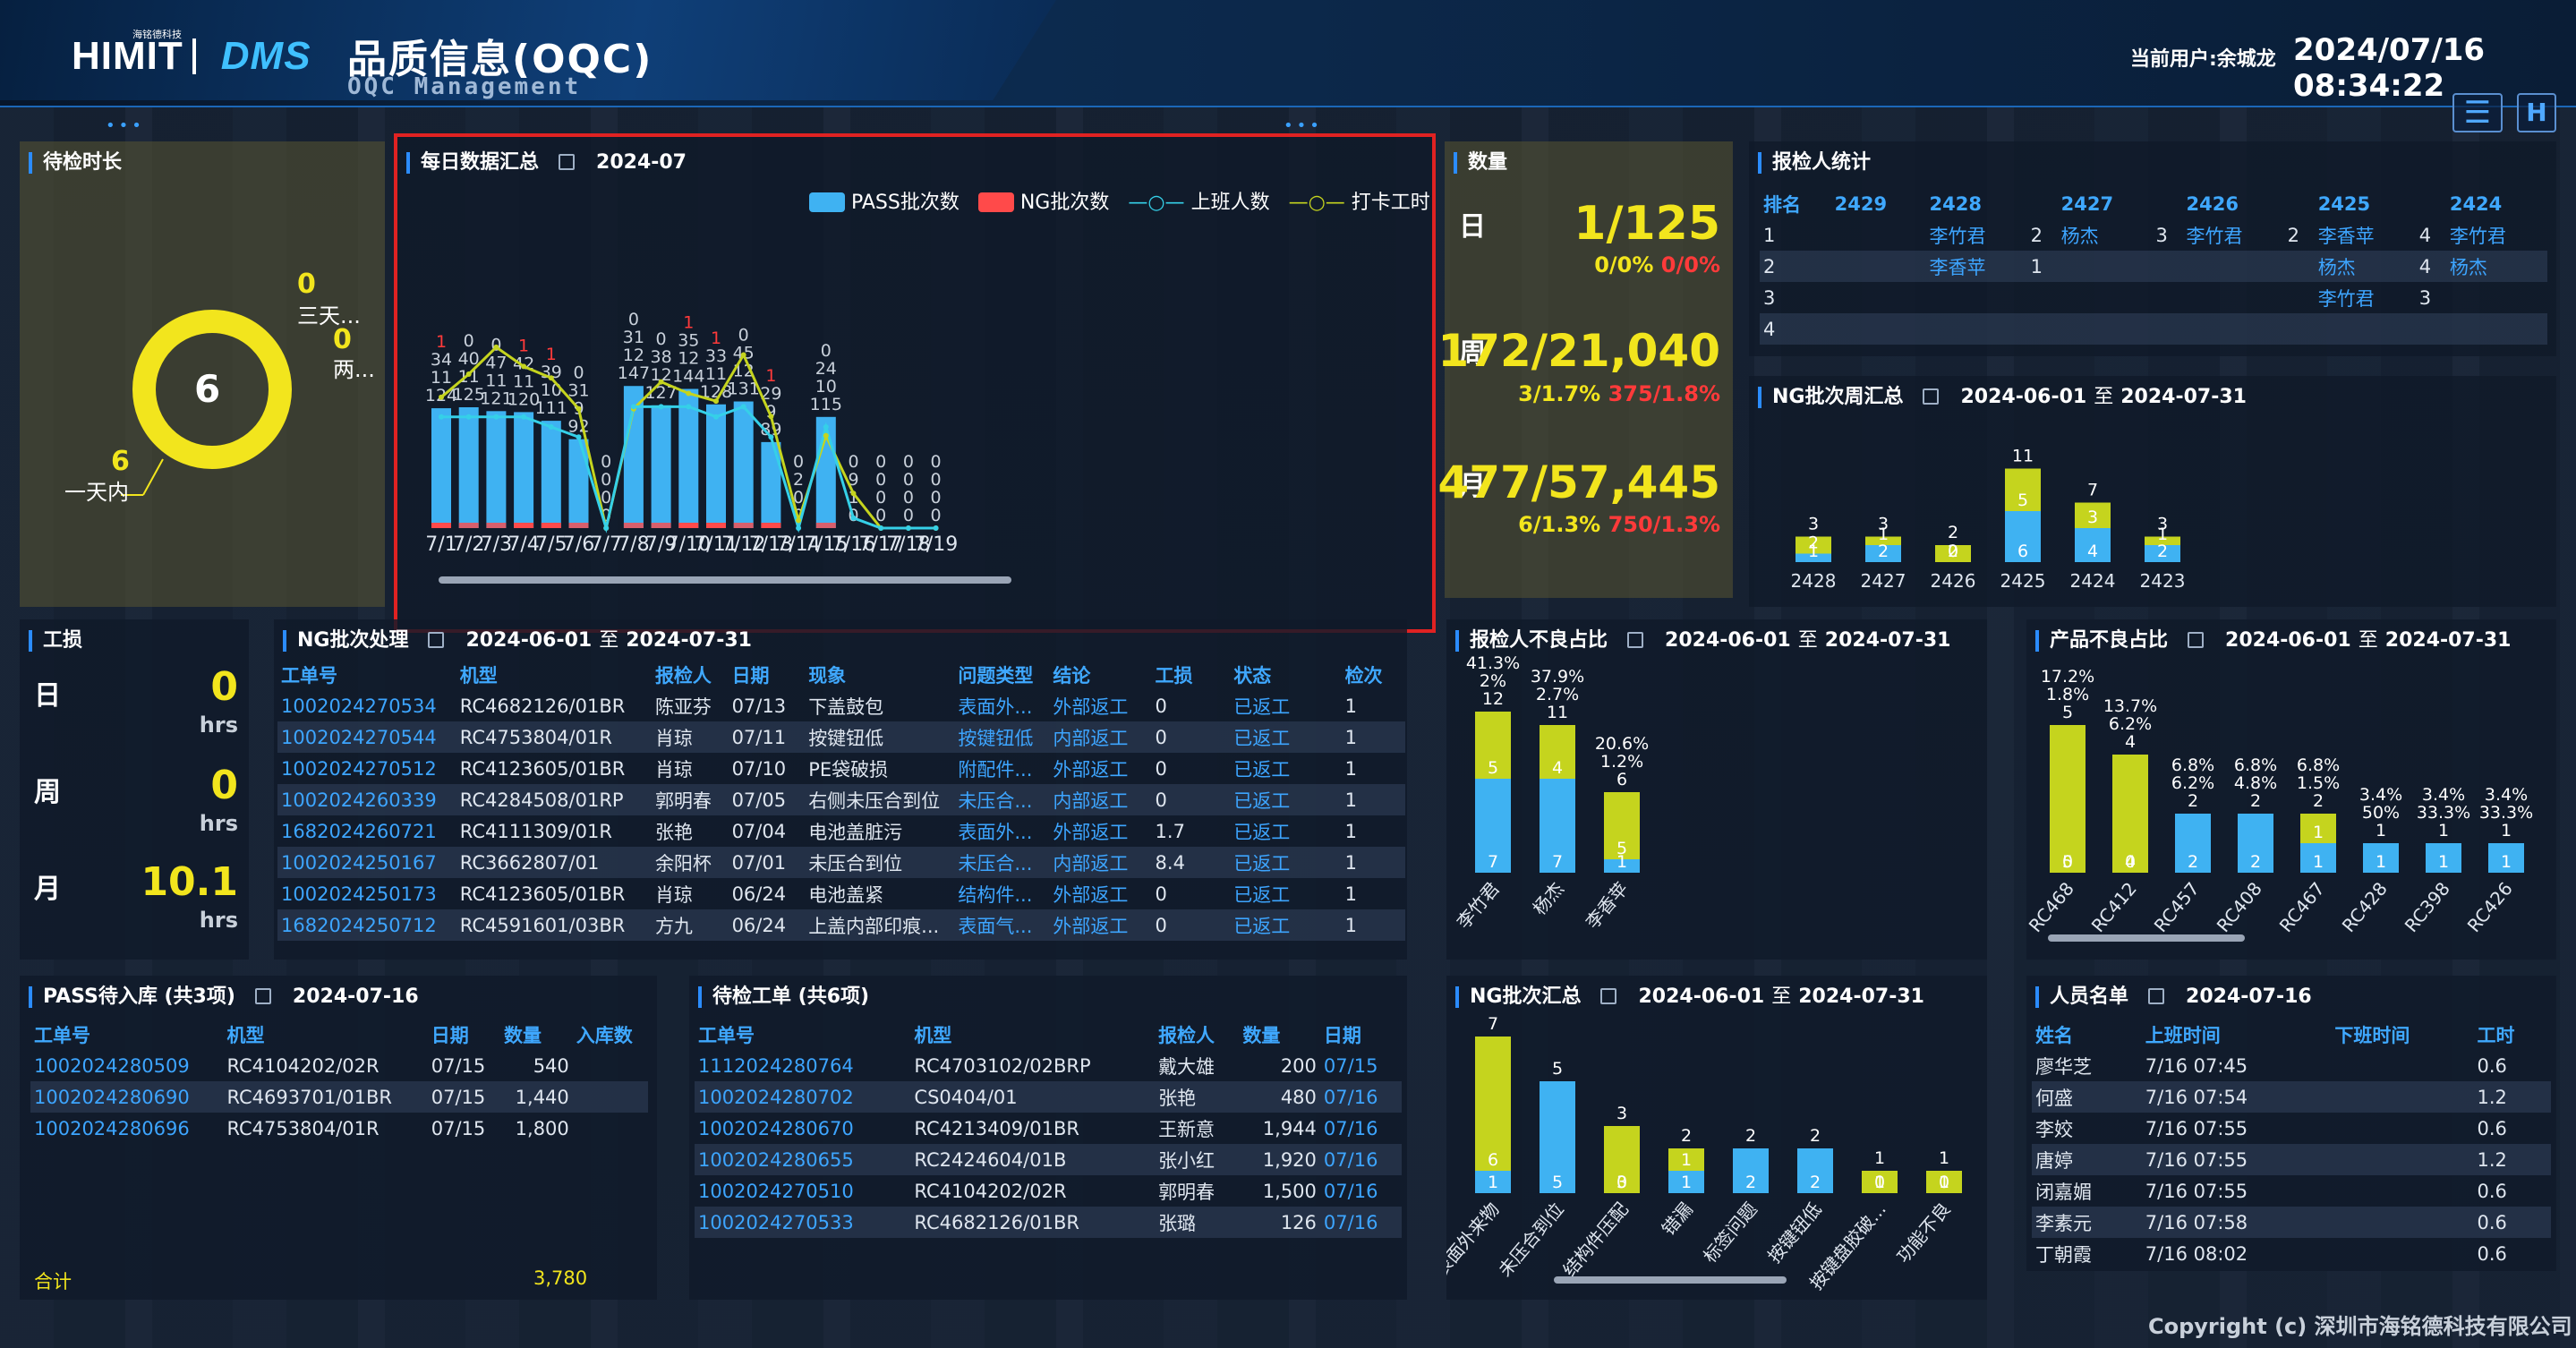 The image size is (2576, 1348). I want to click on table-row: 1002024280670 RC4213409/01BR 王新意 1,944 07/16, so click(1048, 1128).